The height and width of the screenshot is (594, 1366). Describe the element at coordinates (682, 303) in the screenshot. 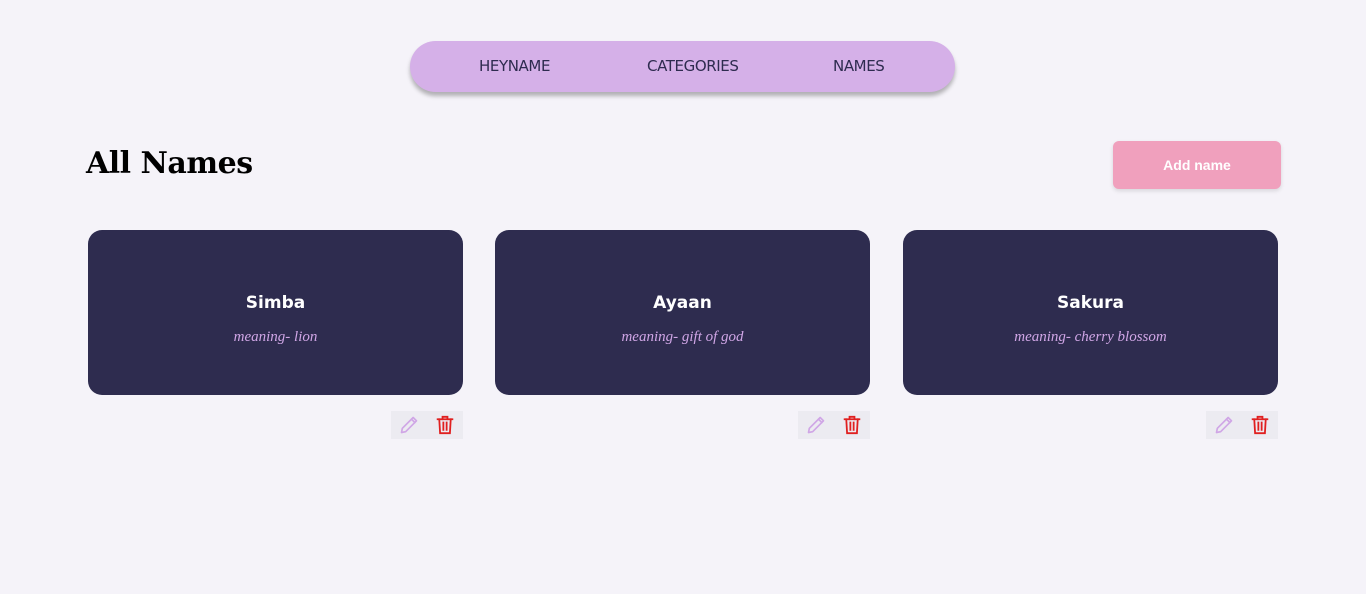

I see `card-name: Ayaan` at that location.